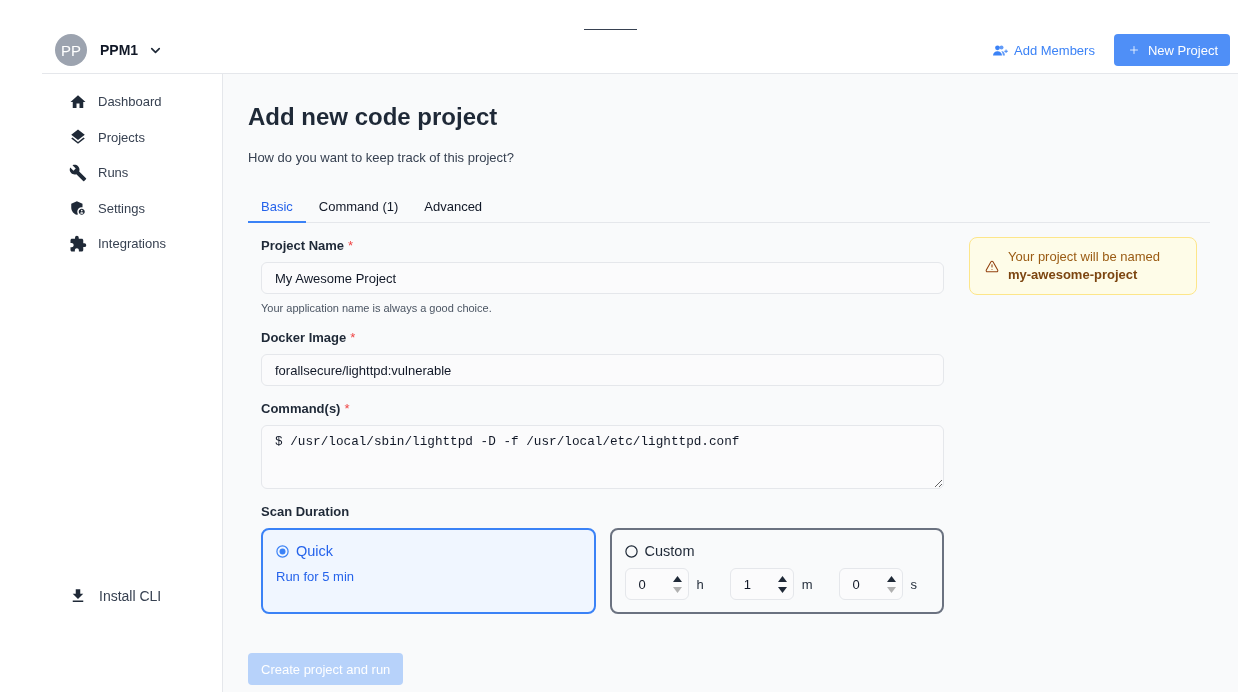 Image resolution: width=1238 pixels, height=692 pixels. Describe the element at coordinates (1133, 50) in the screenshot. I see `plus-icon` at that location.